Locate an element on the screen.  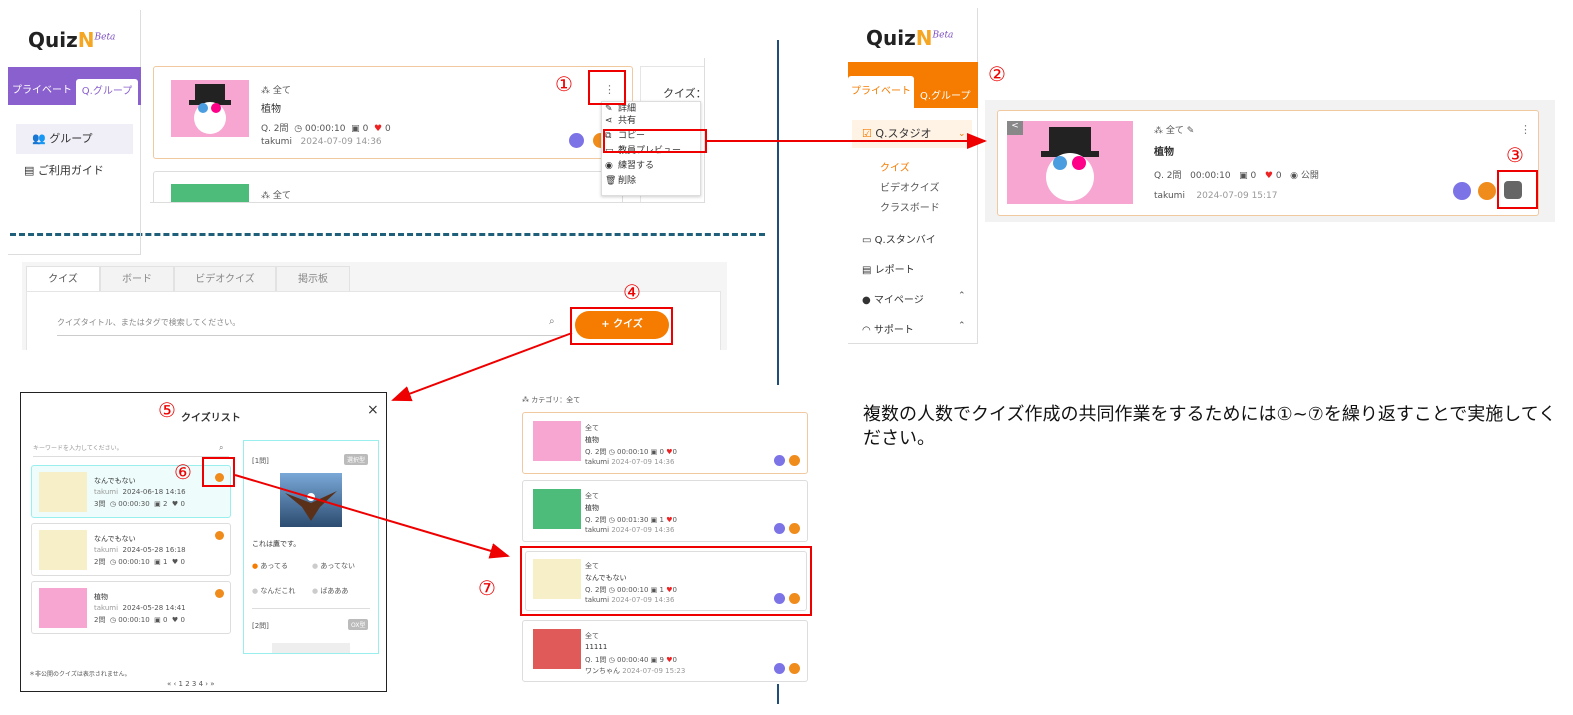
arrow-item-to-list is located at coordinates (372, 516).